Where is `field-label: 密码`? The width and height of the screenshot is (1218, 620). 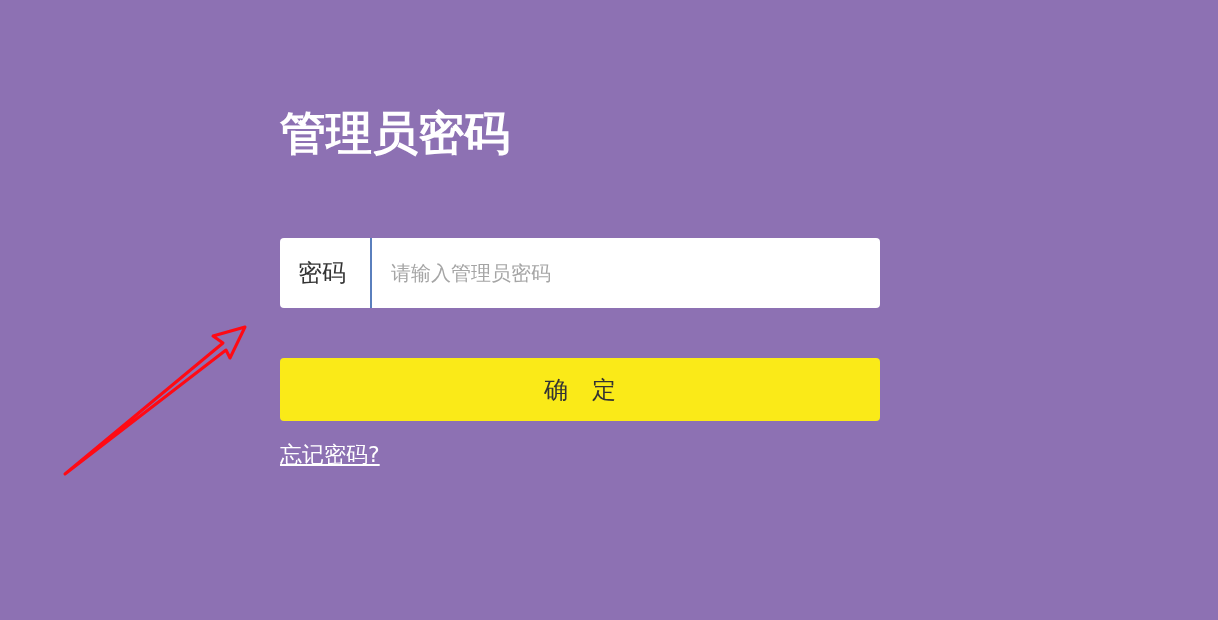 field-label: 密码 is located at coordinates (326, 273).